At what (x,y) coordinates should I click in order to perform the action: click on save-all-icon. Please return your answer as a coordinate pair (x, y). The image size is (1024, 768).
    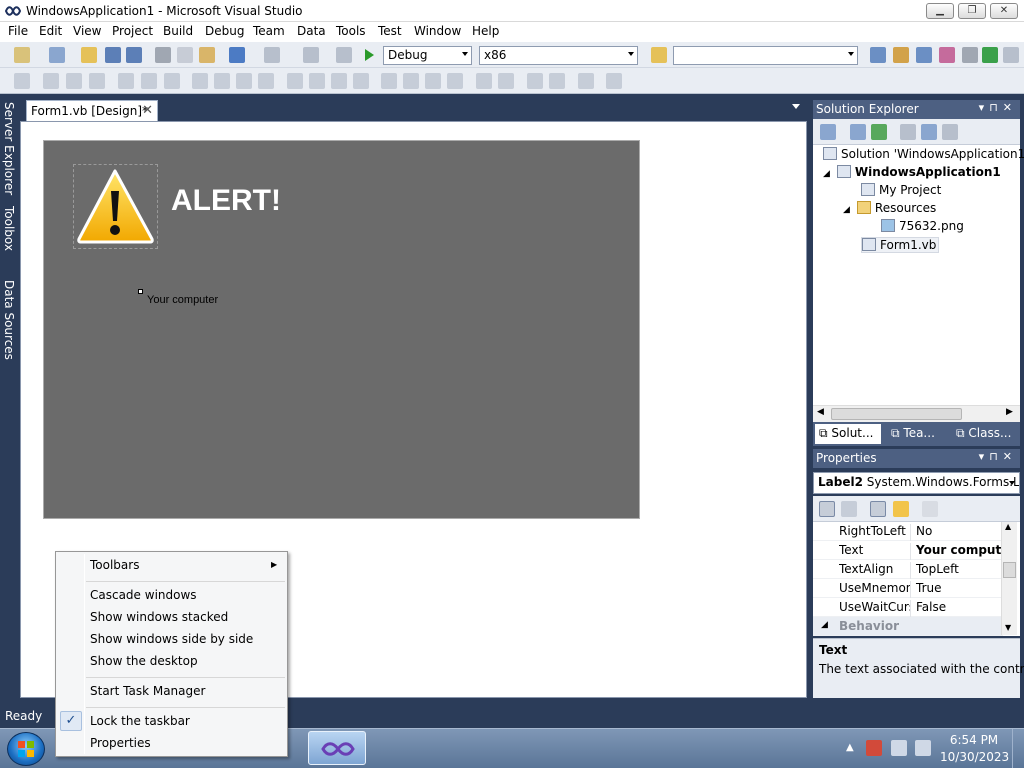
    Looking at the image, I should click on (134, 55).